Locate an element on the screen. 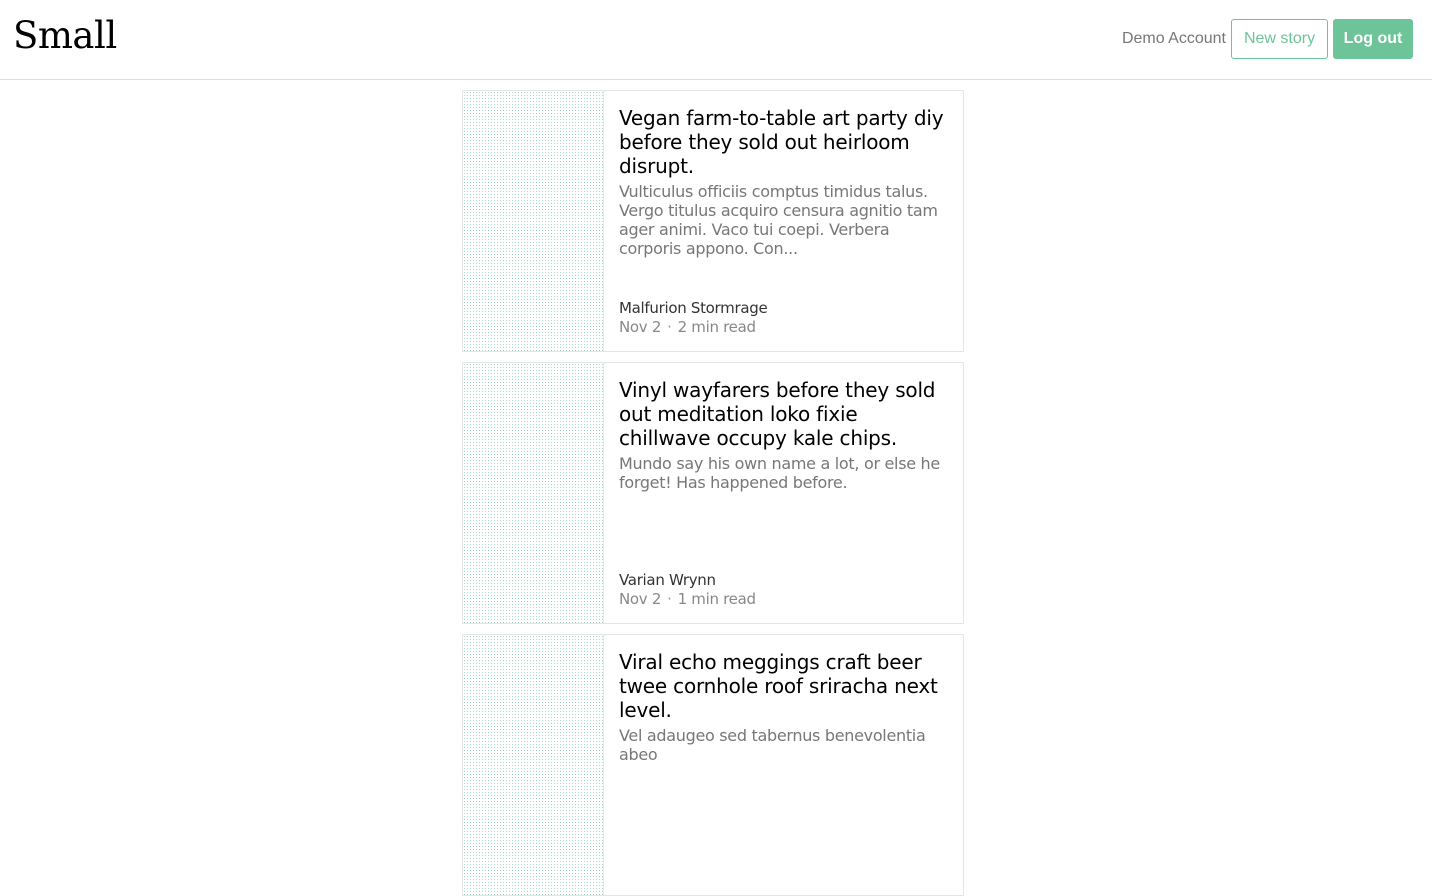 This screenshot has width=1432, height=896. account-link: Demo Account is located at coordinates (1174, 39).